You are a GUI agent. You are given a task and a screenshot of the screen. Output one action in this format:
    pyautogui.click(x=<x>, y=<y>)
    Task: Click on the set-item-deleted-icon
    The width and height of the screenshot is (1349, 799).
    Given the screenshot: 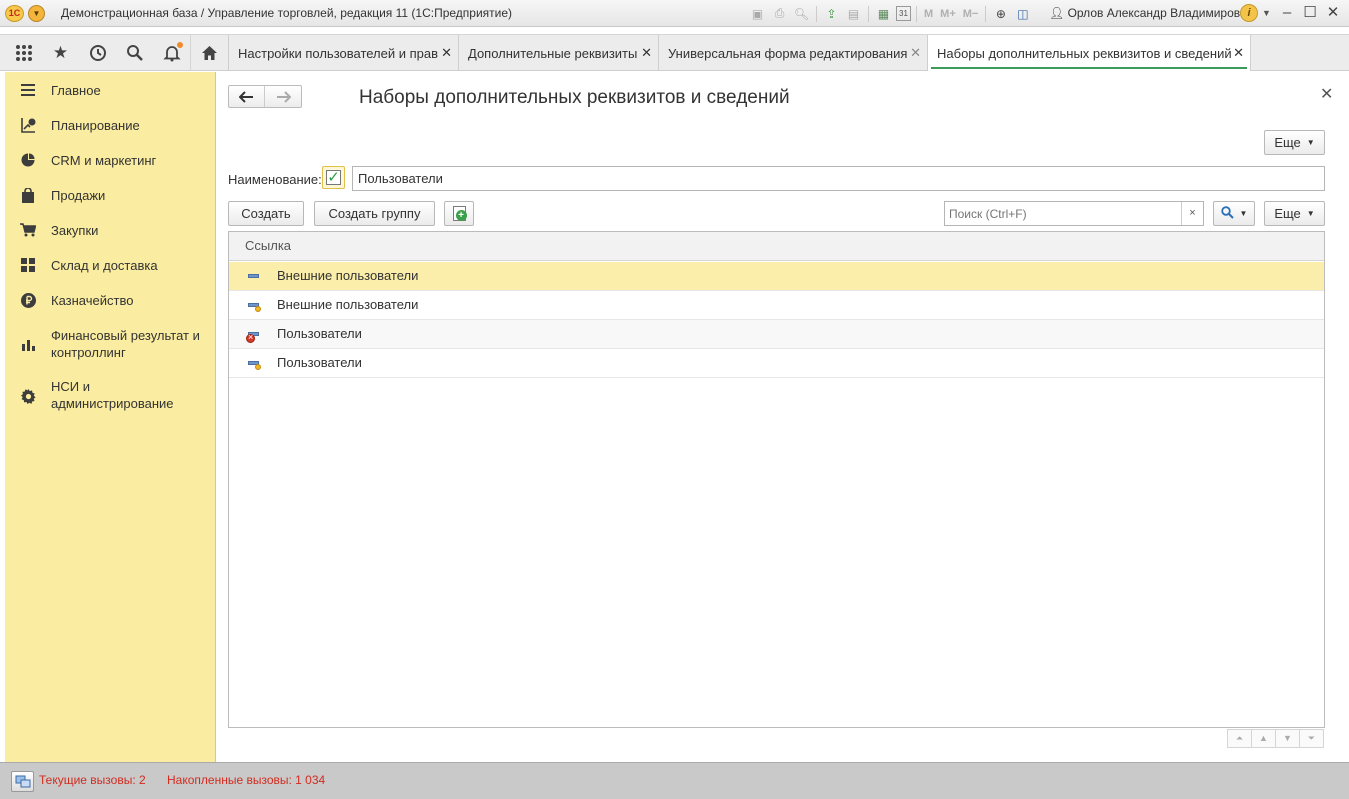 What is the action you would take?
    pyautogui.click(x=253, y=336)
    